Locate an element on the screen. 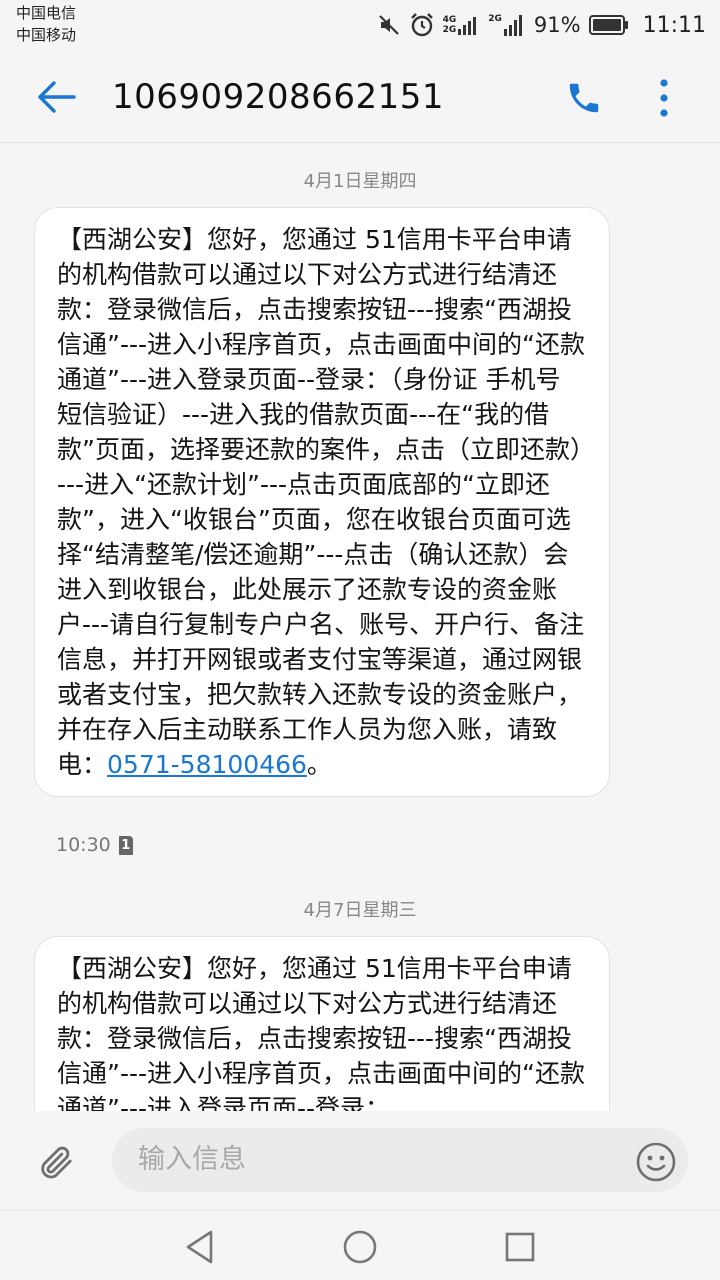 This screenshot has width=720, height=1280. battery-percent: 91% is located at coordinates (557, 25).